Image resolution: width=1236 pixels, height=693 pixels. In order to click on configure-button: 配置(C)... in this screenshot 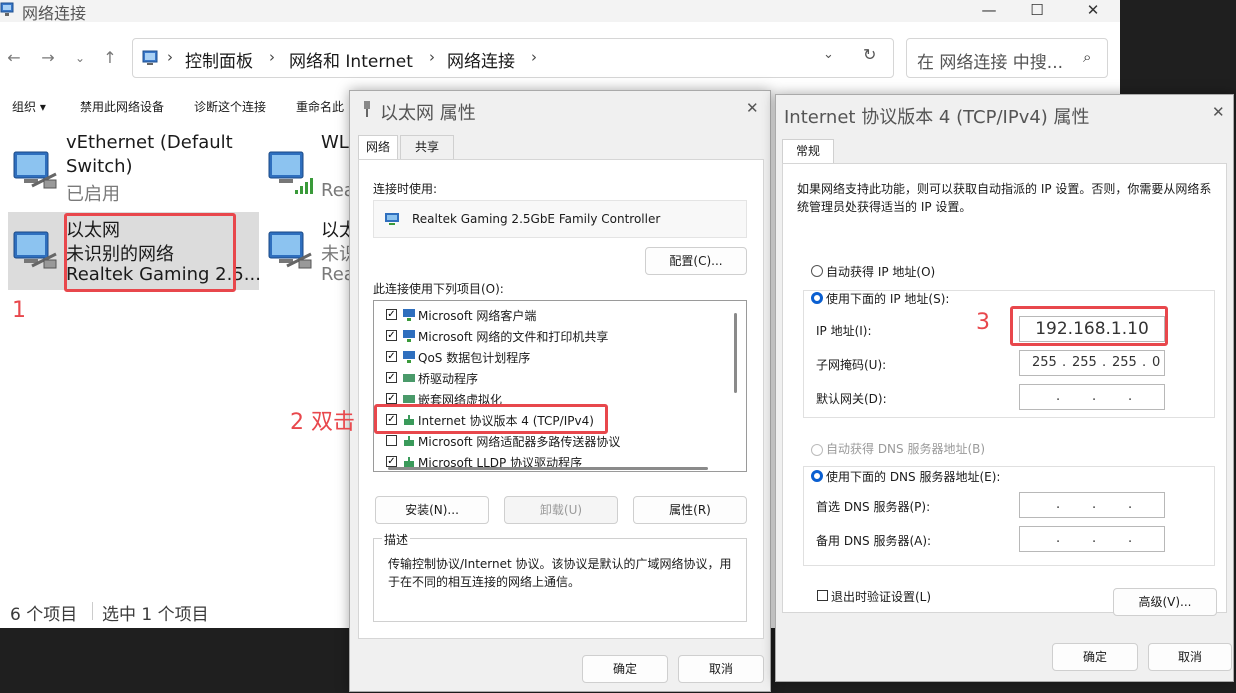, I will do `click(696, 261)`.